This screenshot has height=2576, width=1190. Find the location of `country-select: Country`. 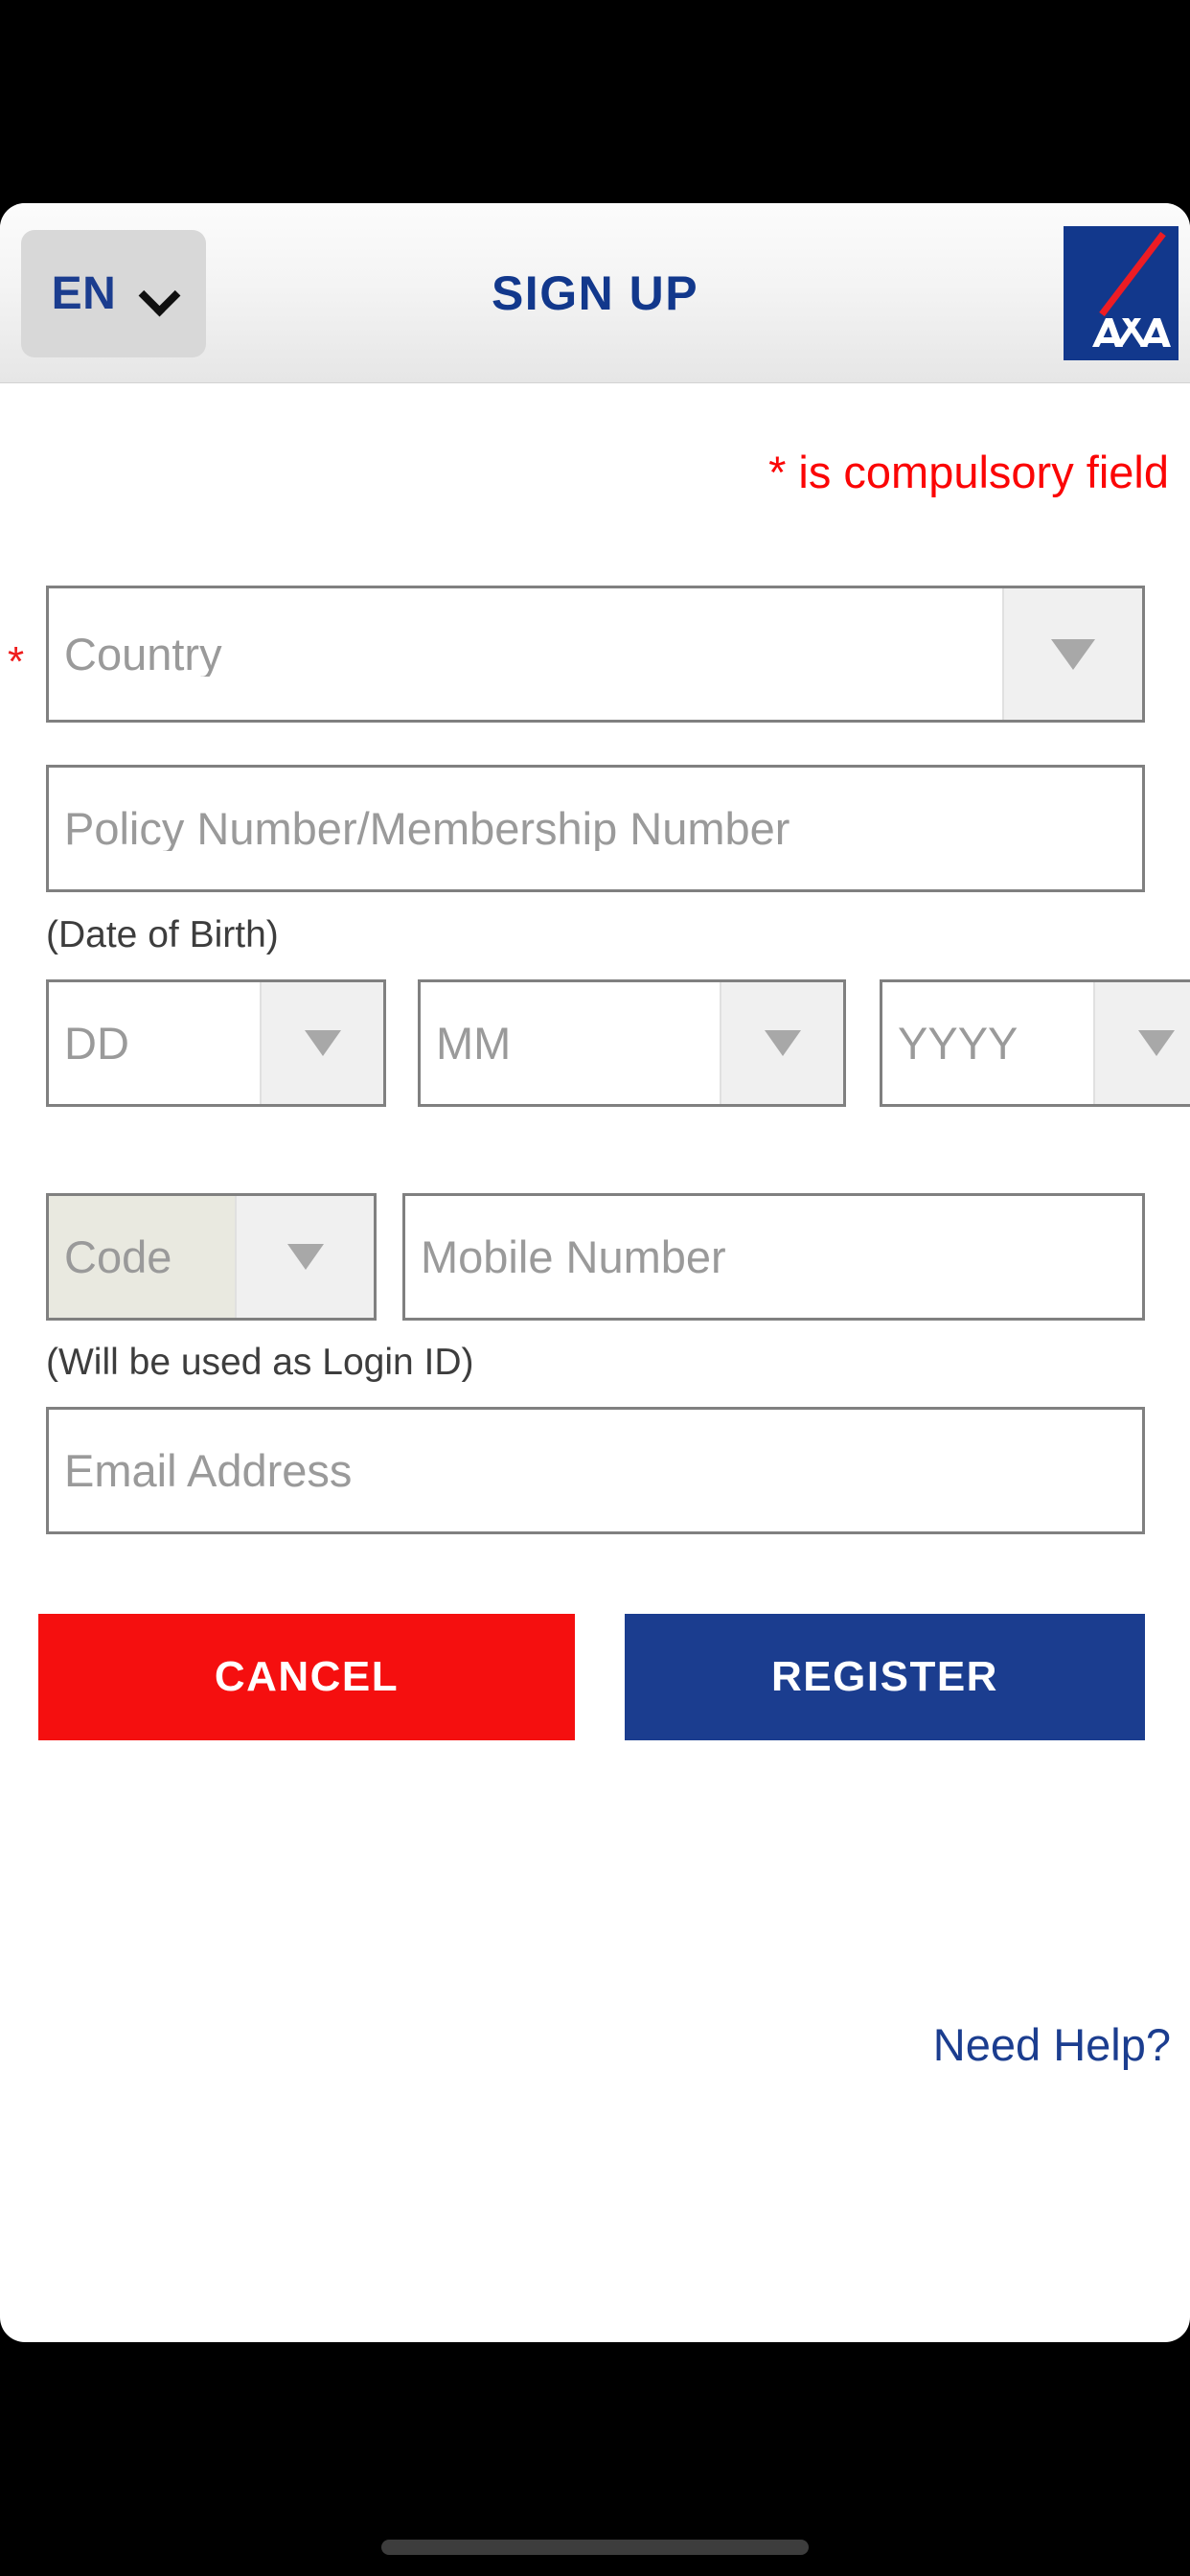

country-select: Country is located at coordinates (595, 654).